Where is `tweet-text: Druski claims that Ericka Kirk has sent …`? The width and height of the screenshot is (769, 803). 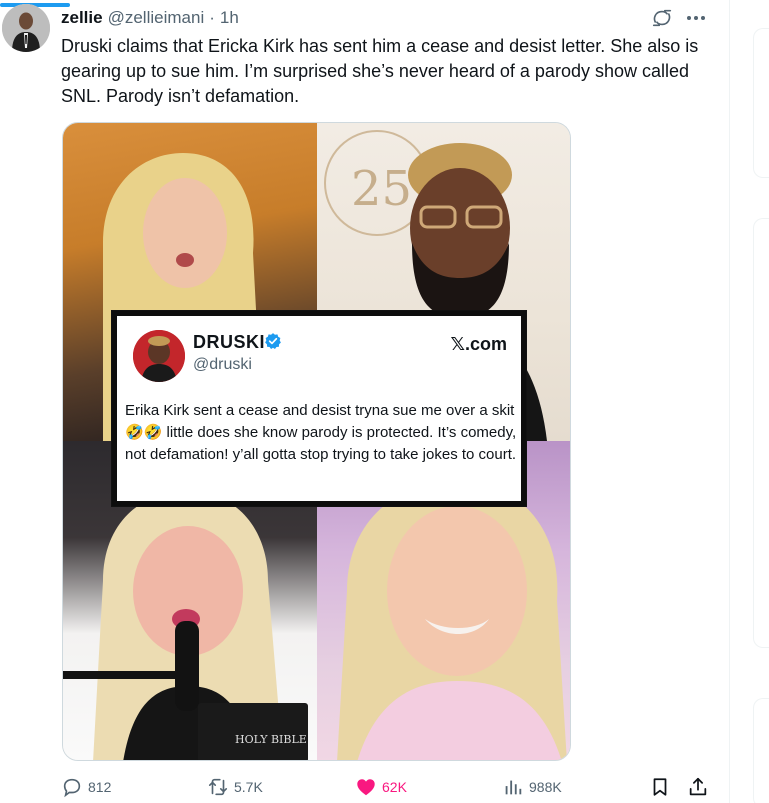 tweet-text: Druski claims that Ericka Kirk has sent … is located at coordinates (380, 71).